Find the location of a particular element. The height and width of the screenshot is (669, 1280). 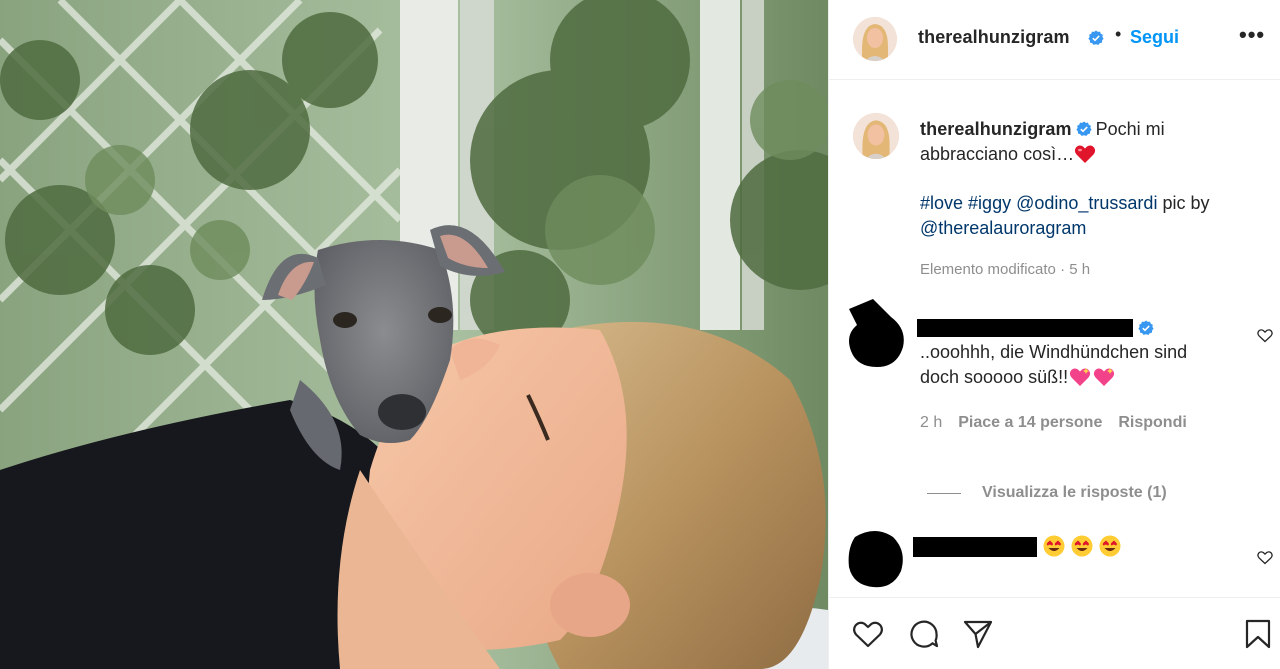

more-options-button: ••• is located at coordinates (1252, 35).